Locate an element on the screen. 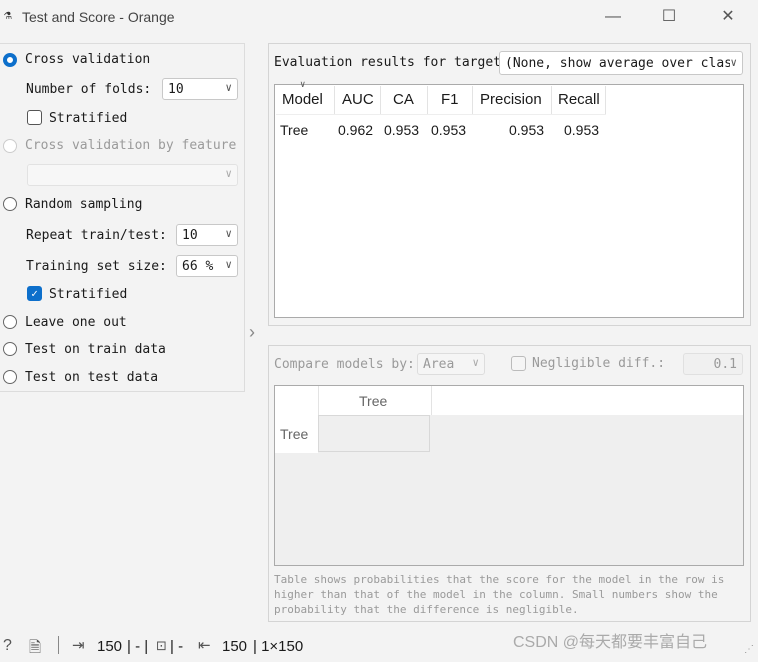 This screenshot has height=662, width=758. train-size-select: 66 % ∨ is located at coordinates (207, 266).